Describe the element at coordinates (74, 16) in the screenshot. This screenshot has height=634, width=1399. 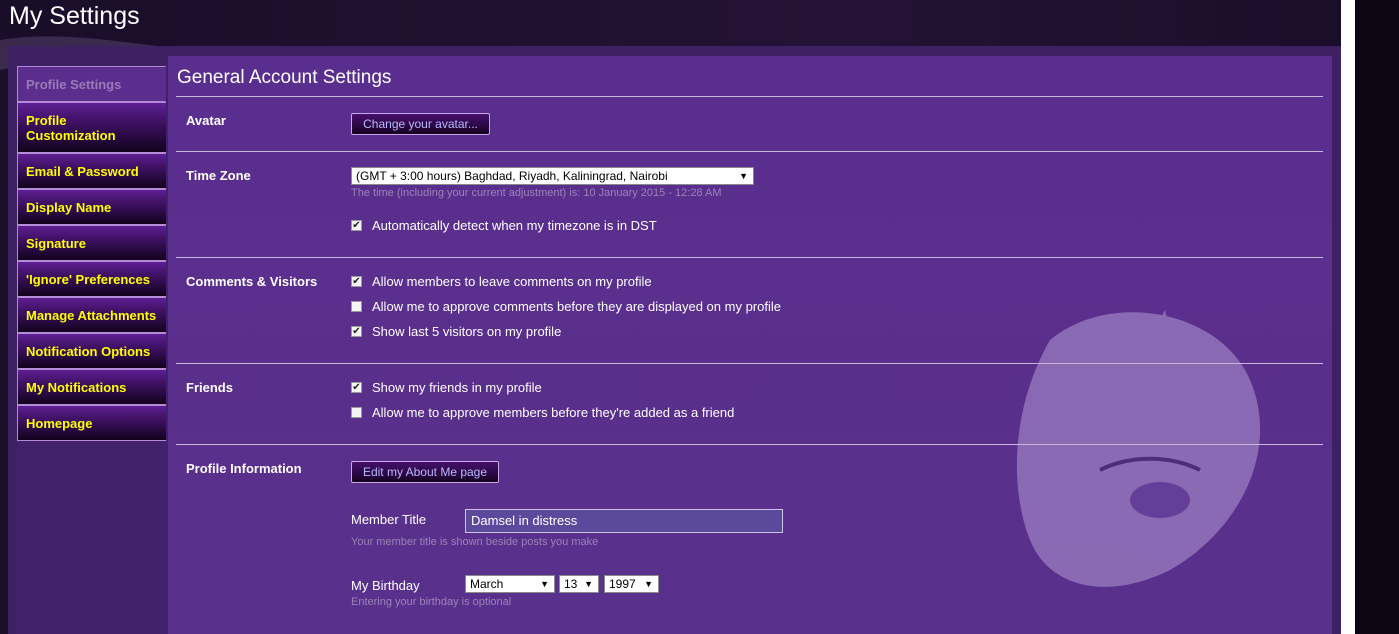
I see `page-title: My Settings` at that location.